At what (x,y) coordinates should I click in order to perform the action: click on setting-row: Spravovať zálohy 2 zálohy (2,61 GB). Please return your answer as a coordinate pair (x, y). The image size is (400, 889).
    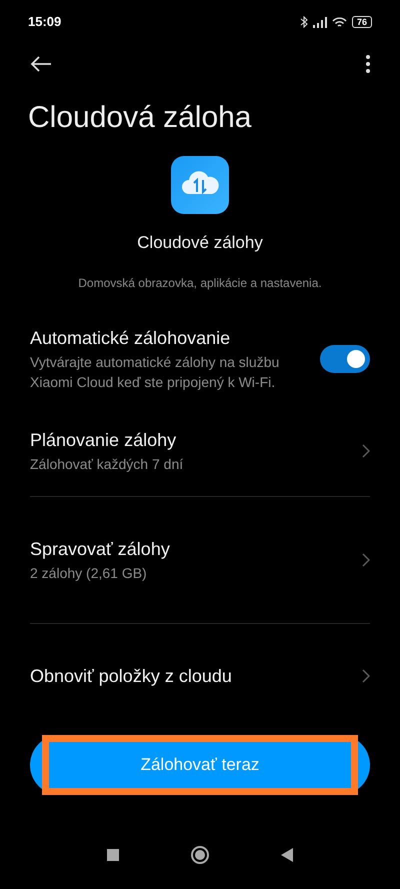
    Looking at the image, I should click on (200, 559).